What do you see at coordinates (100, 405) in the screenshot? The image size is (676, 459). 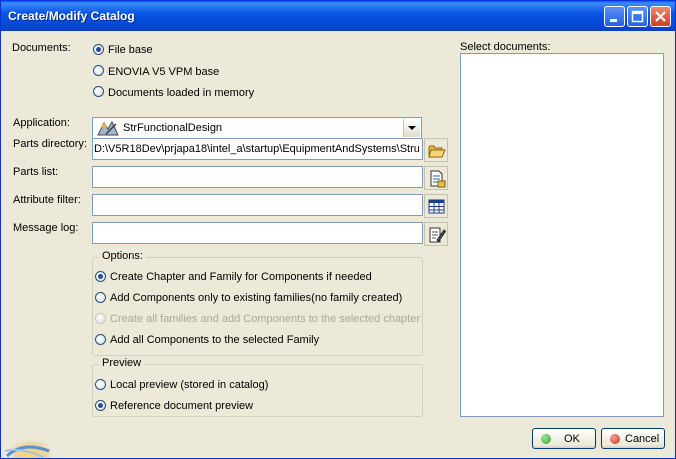 I see `radio-reference-preview` at bounding box center [100, 405].